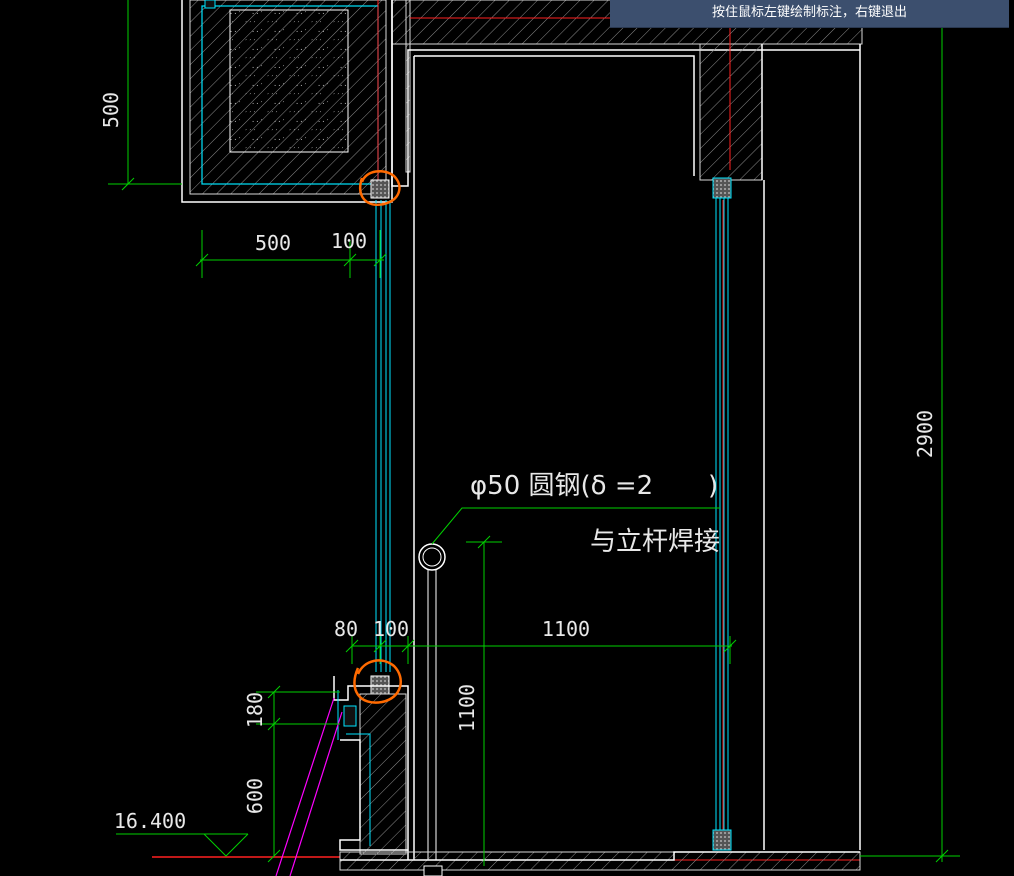  I want to click on bottom-parapet, so click(597, 776).